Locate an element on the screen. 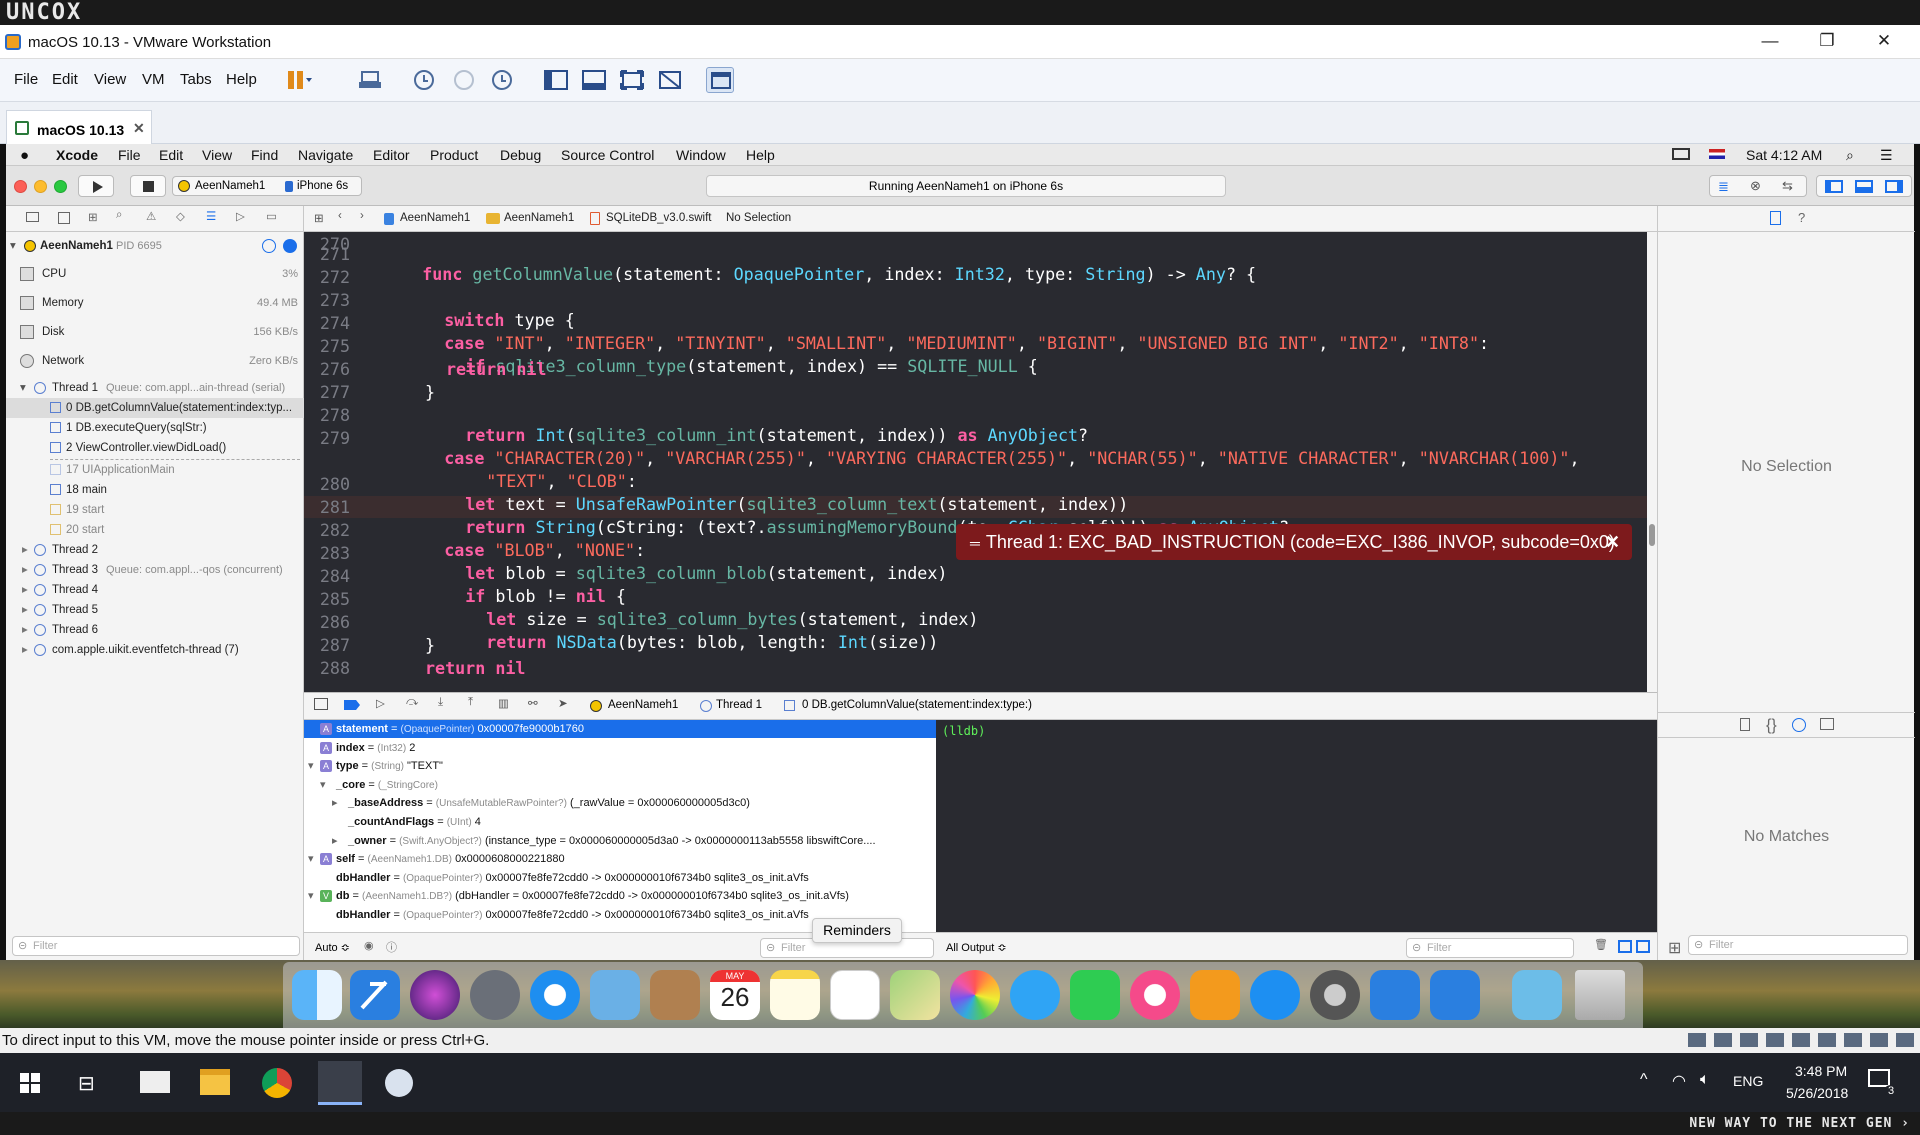 This screenshot has height=1135, width=1920. photos-icon is located at coordinates (975, 995).